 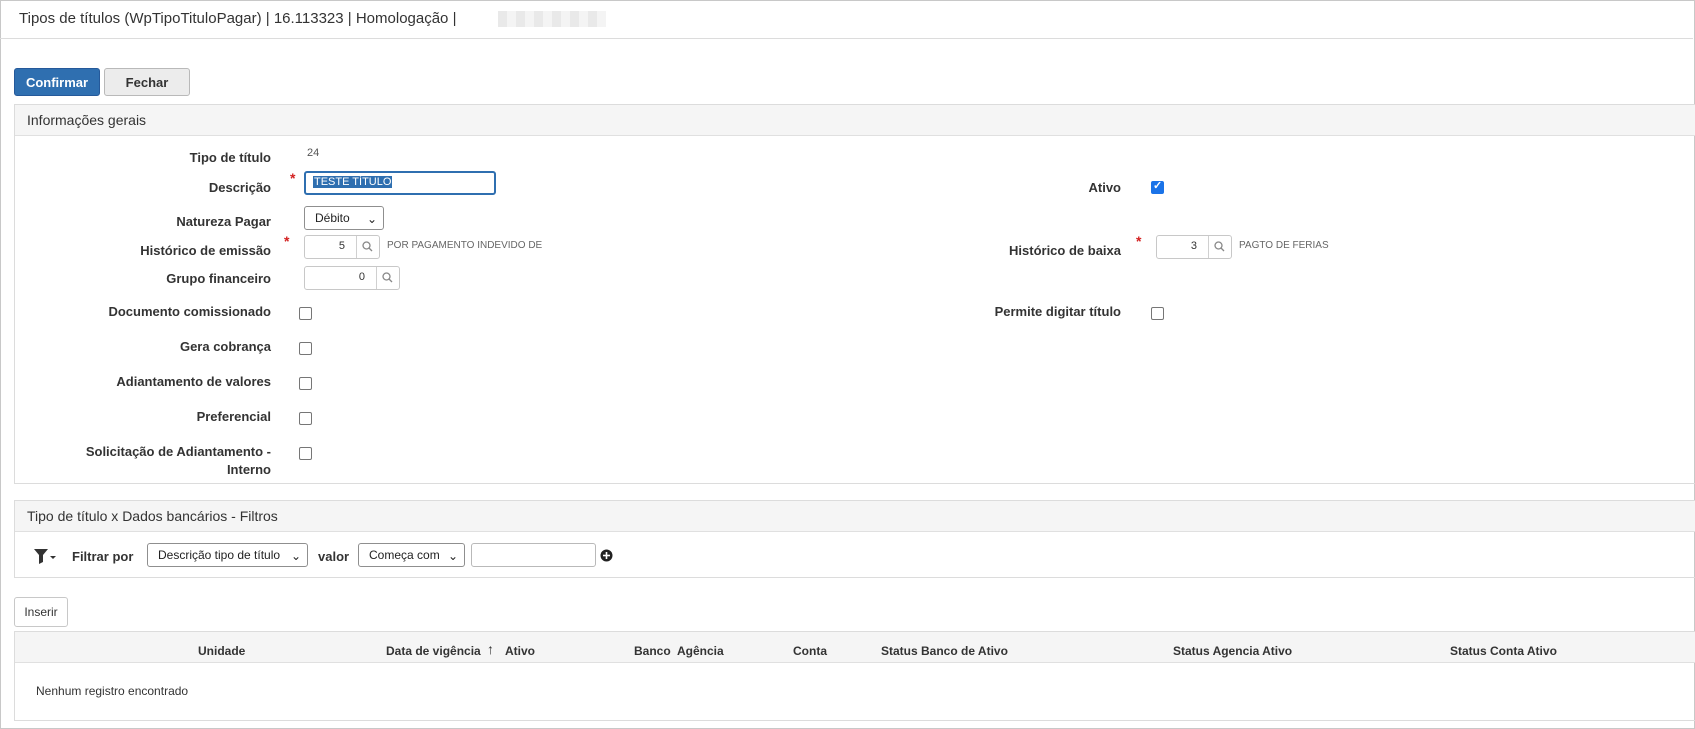 I want to click on table-header, so click(x=855, y=647).